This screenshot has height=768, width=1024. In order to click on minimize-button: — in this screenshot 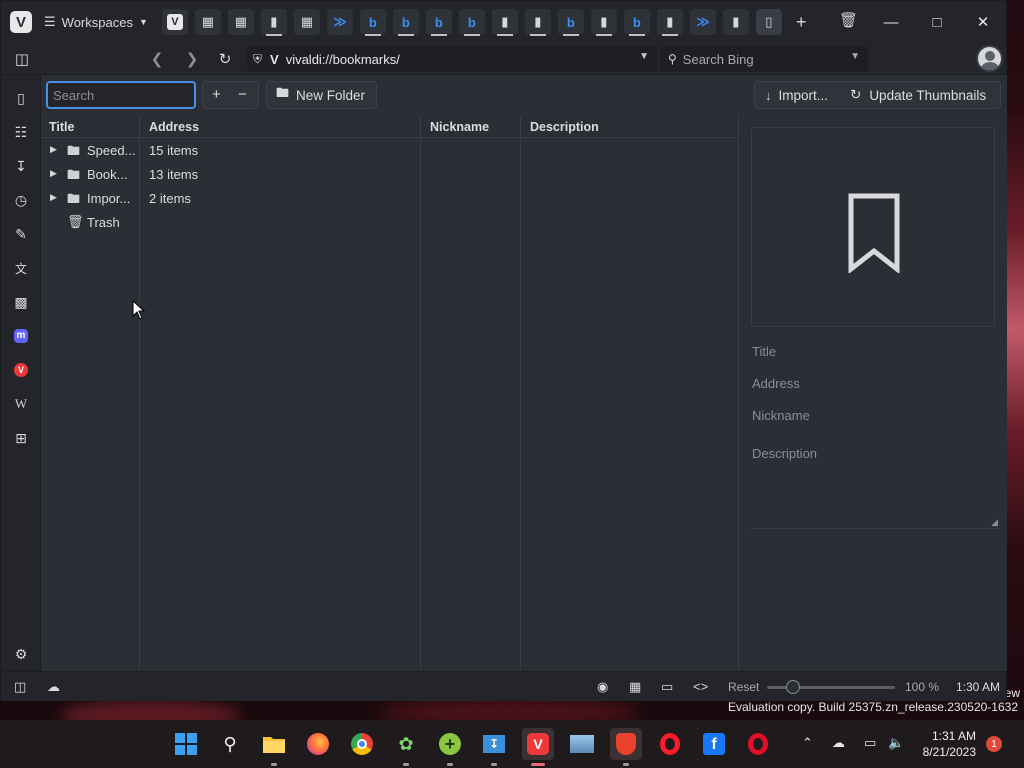, I will do `click(891, 22)`.